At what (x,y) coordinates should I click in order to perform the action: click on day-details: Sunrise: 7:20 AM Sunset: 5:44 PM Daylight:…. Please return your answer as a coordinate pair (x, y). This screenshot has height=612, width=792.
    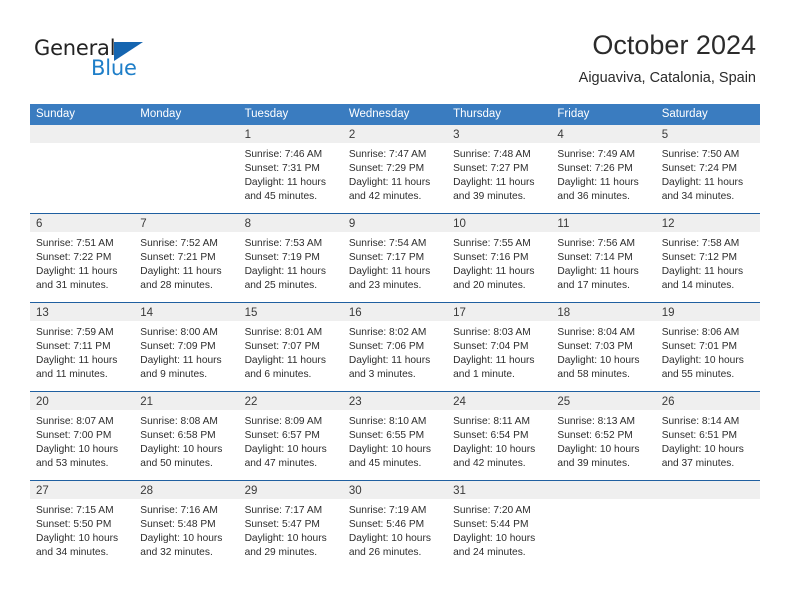
    Looking at the image, I should click on (499, 529).